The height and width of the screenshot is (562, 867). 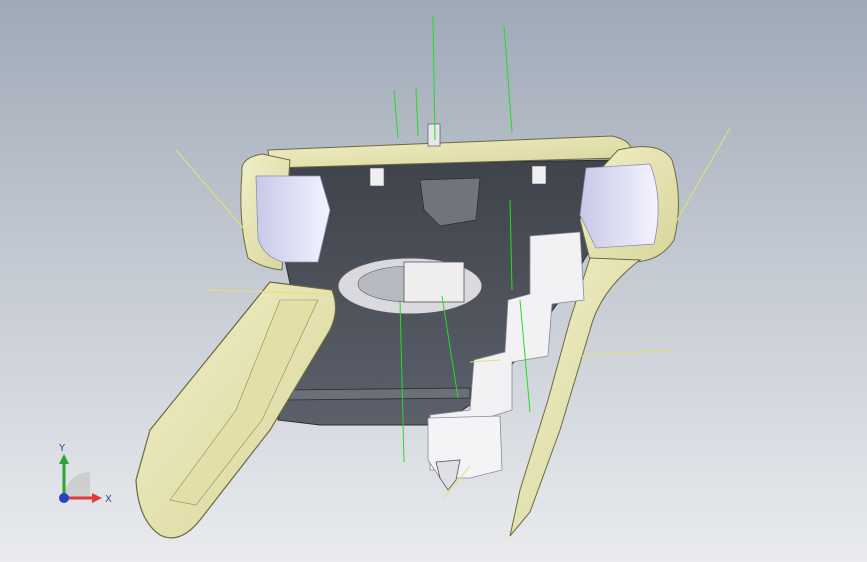 What do you see at coordinates (64, 459) in the screenshot?
I see `triad-y-arrow` at bounding box center [64, 459].